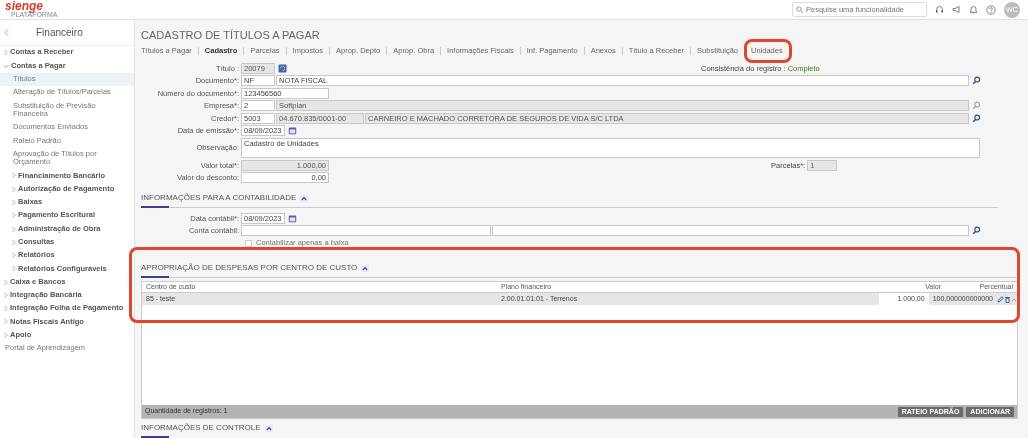  What do you see at coordinates (59, 33) in the screenshot?
I see `sidebar-title: Financeiro` at bounding box center [59, 33].